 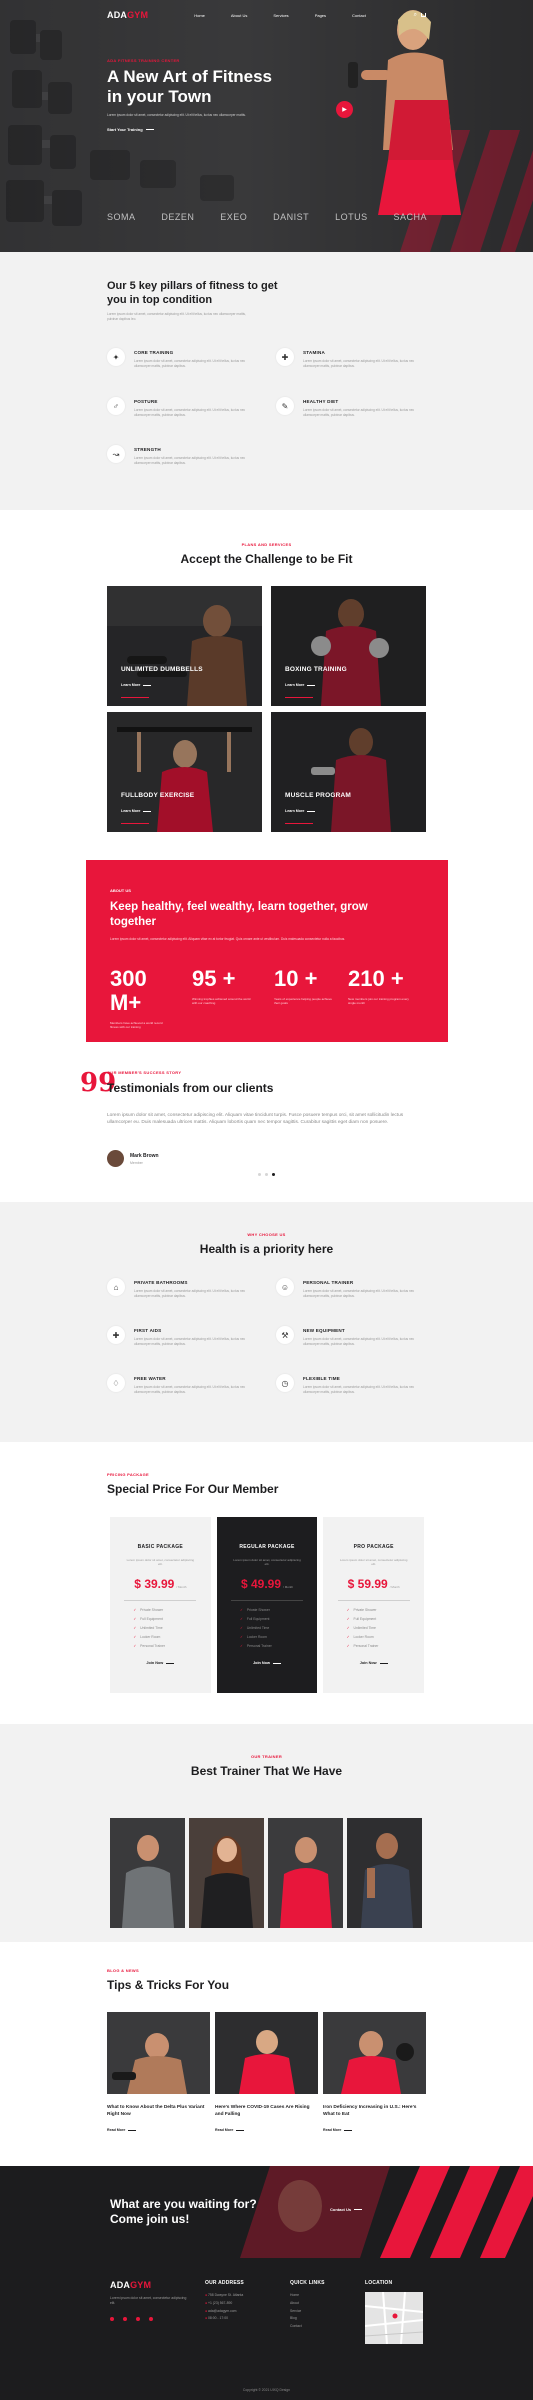 What do you see at coordinates (267, 1547) in the screenshot?
I see `package-name: REGULAR PACKAGE` at bounding box center [267, 1547].